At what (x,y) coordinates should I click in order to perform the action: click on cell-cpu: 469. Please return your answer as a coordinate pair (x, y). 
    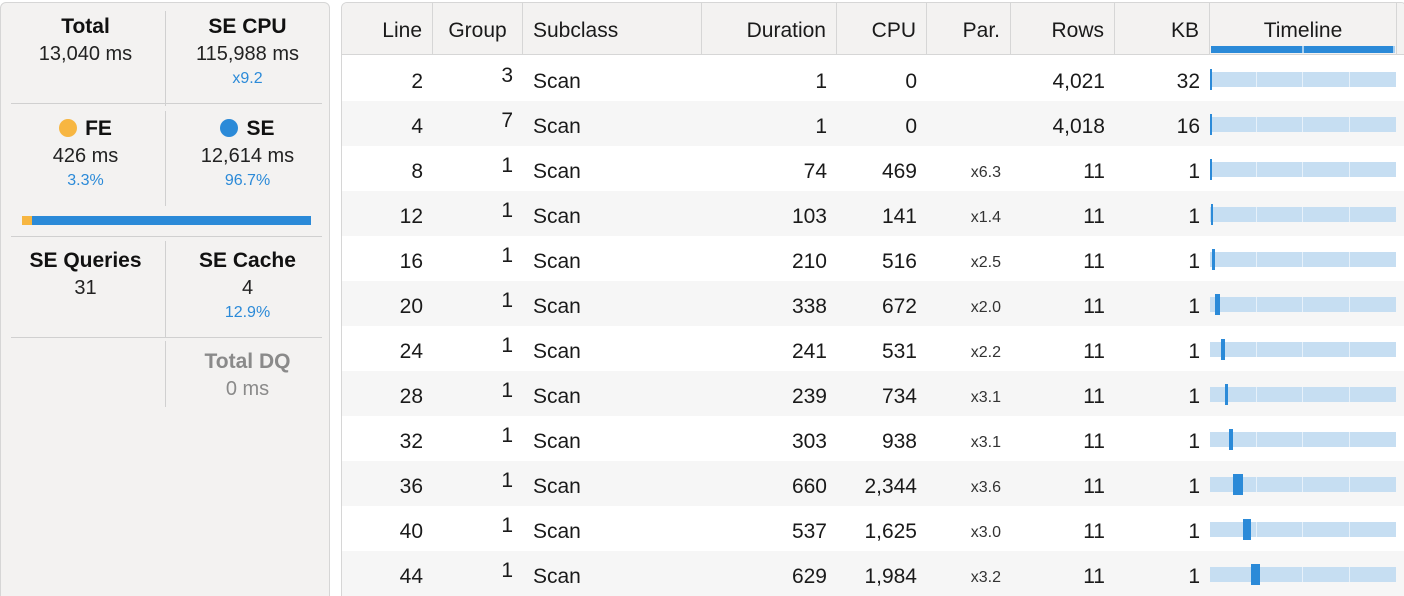
    Looking at the image, I should click on (899, 171).